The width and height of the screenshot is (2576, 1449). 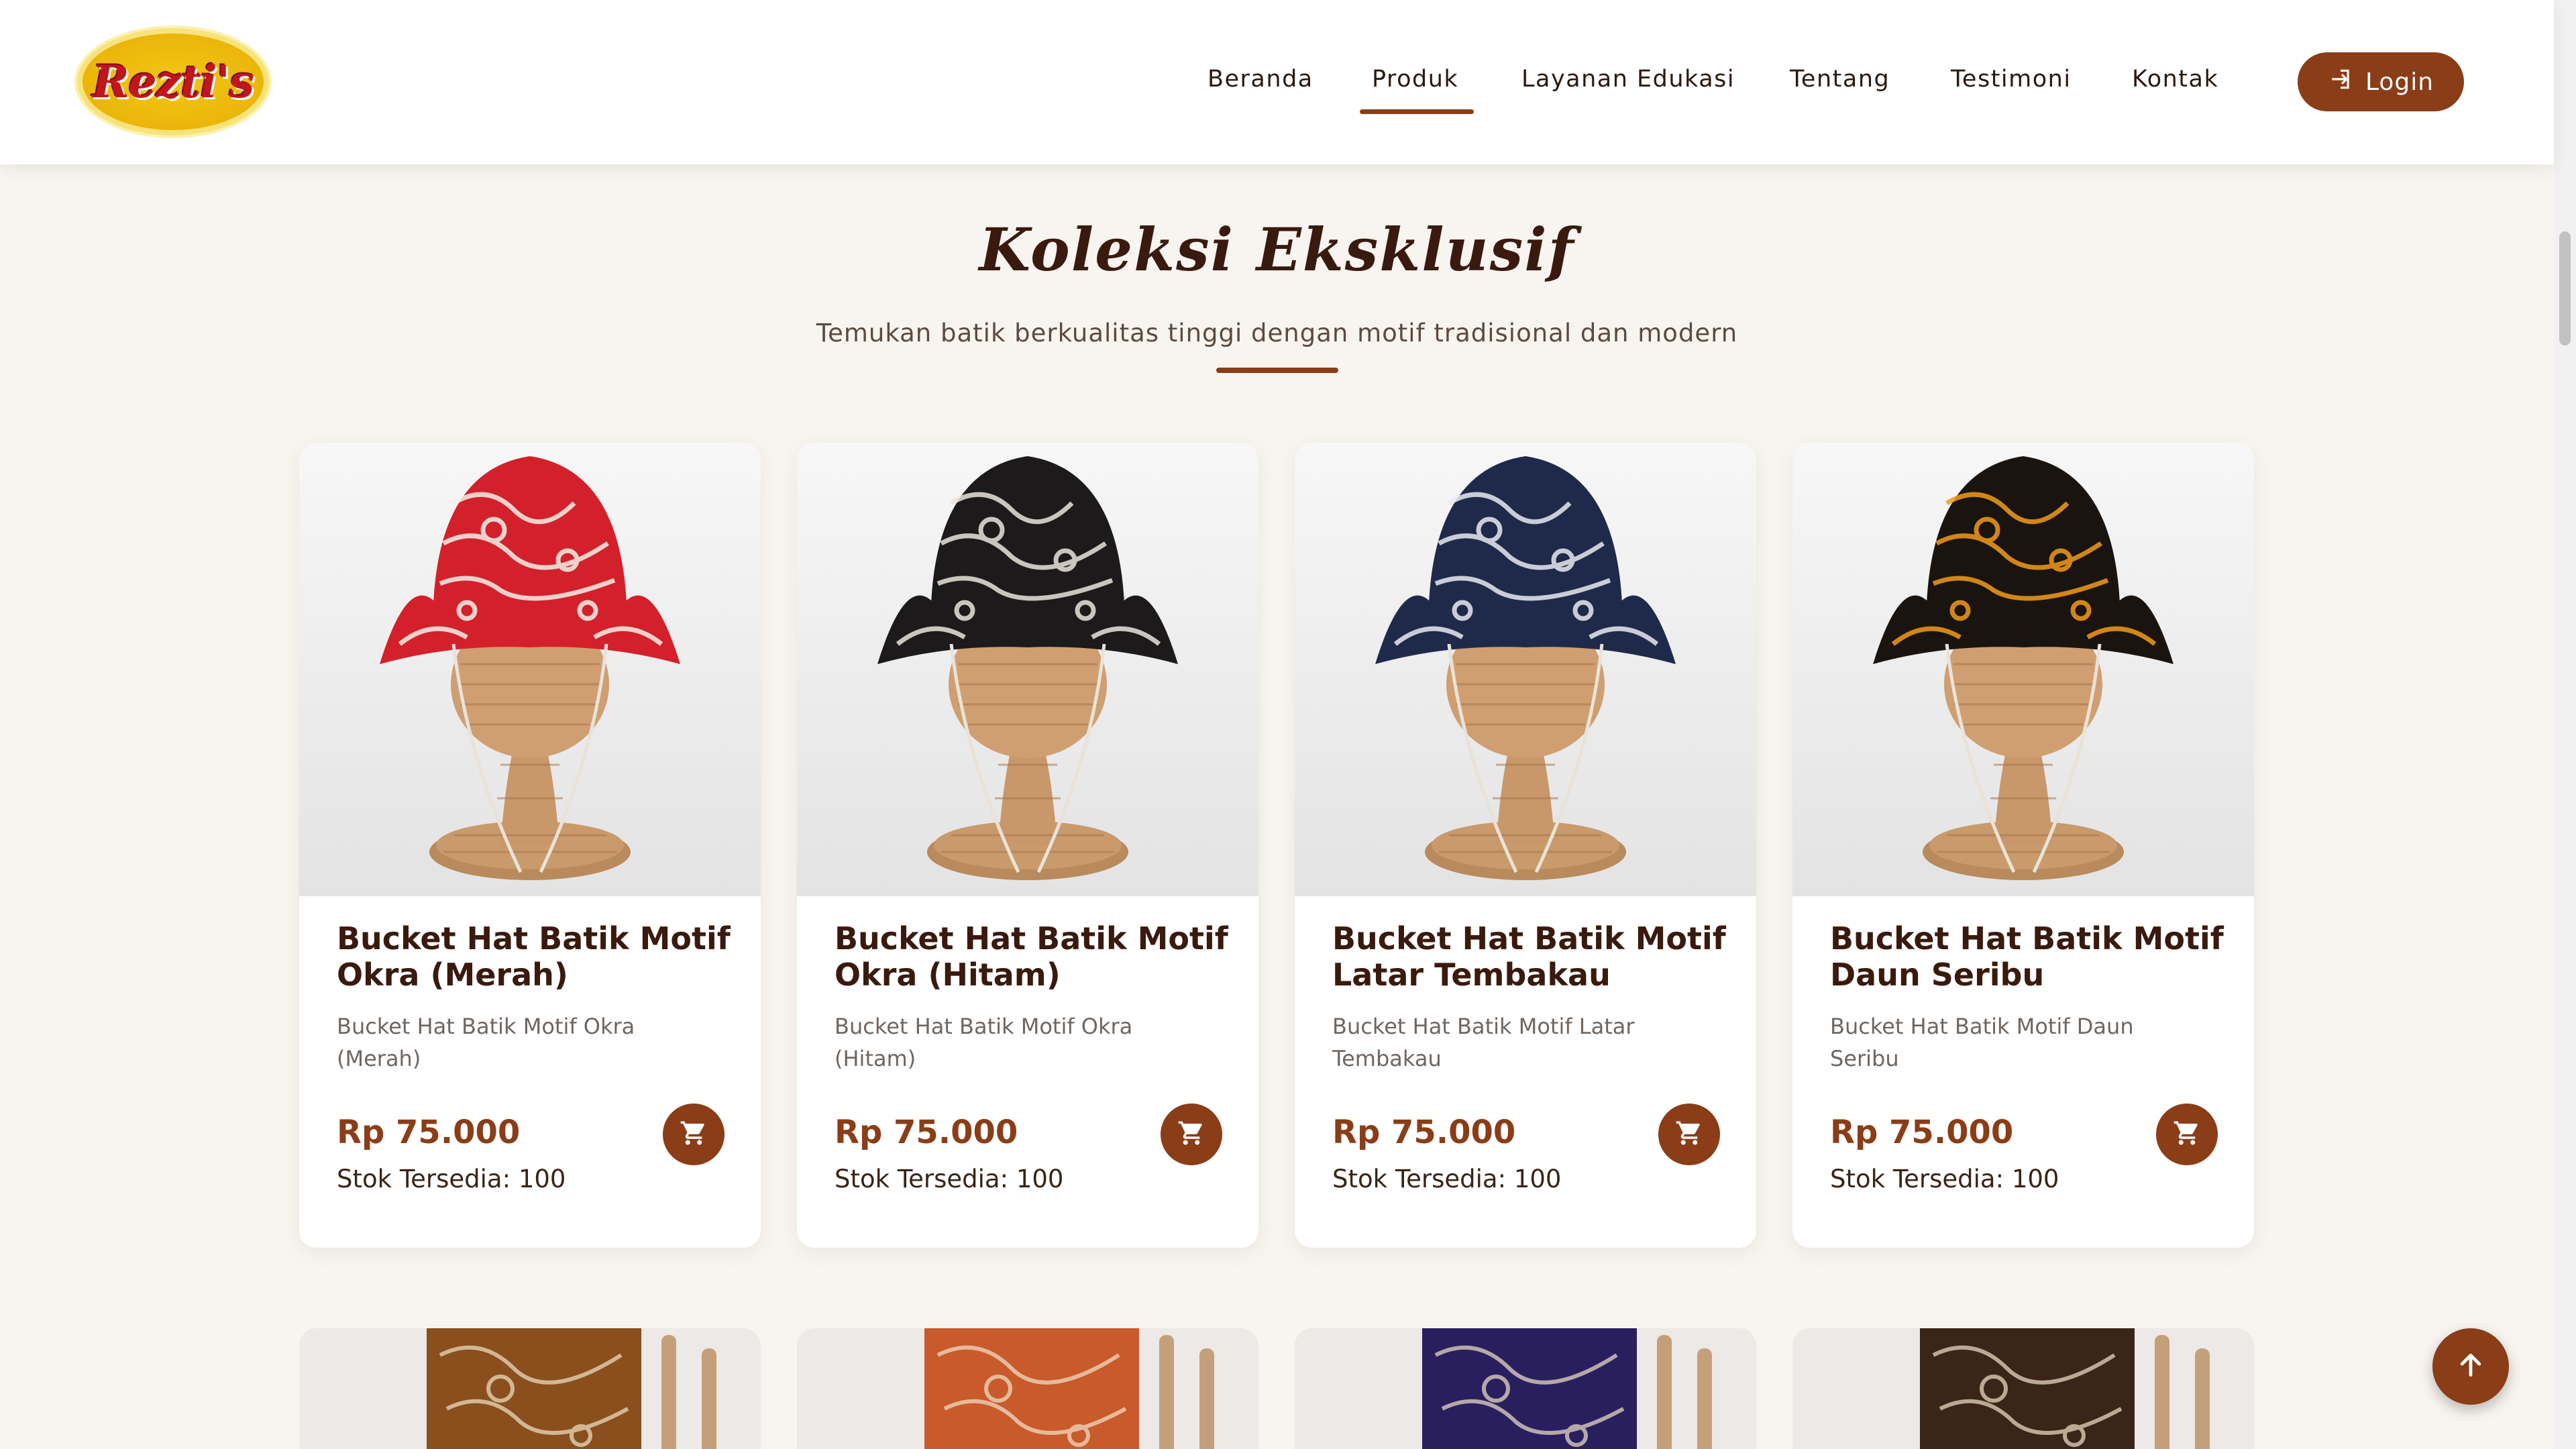 What do you see at coordinates (2028, 956) in the screenshot?
I see `product-title: Bucket Hat Batik Motif Daun Seribu` at bounding box center [2028, 956].